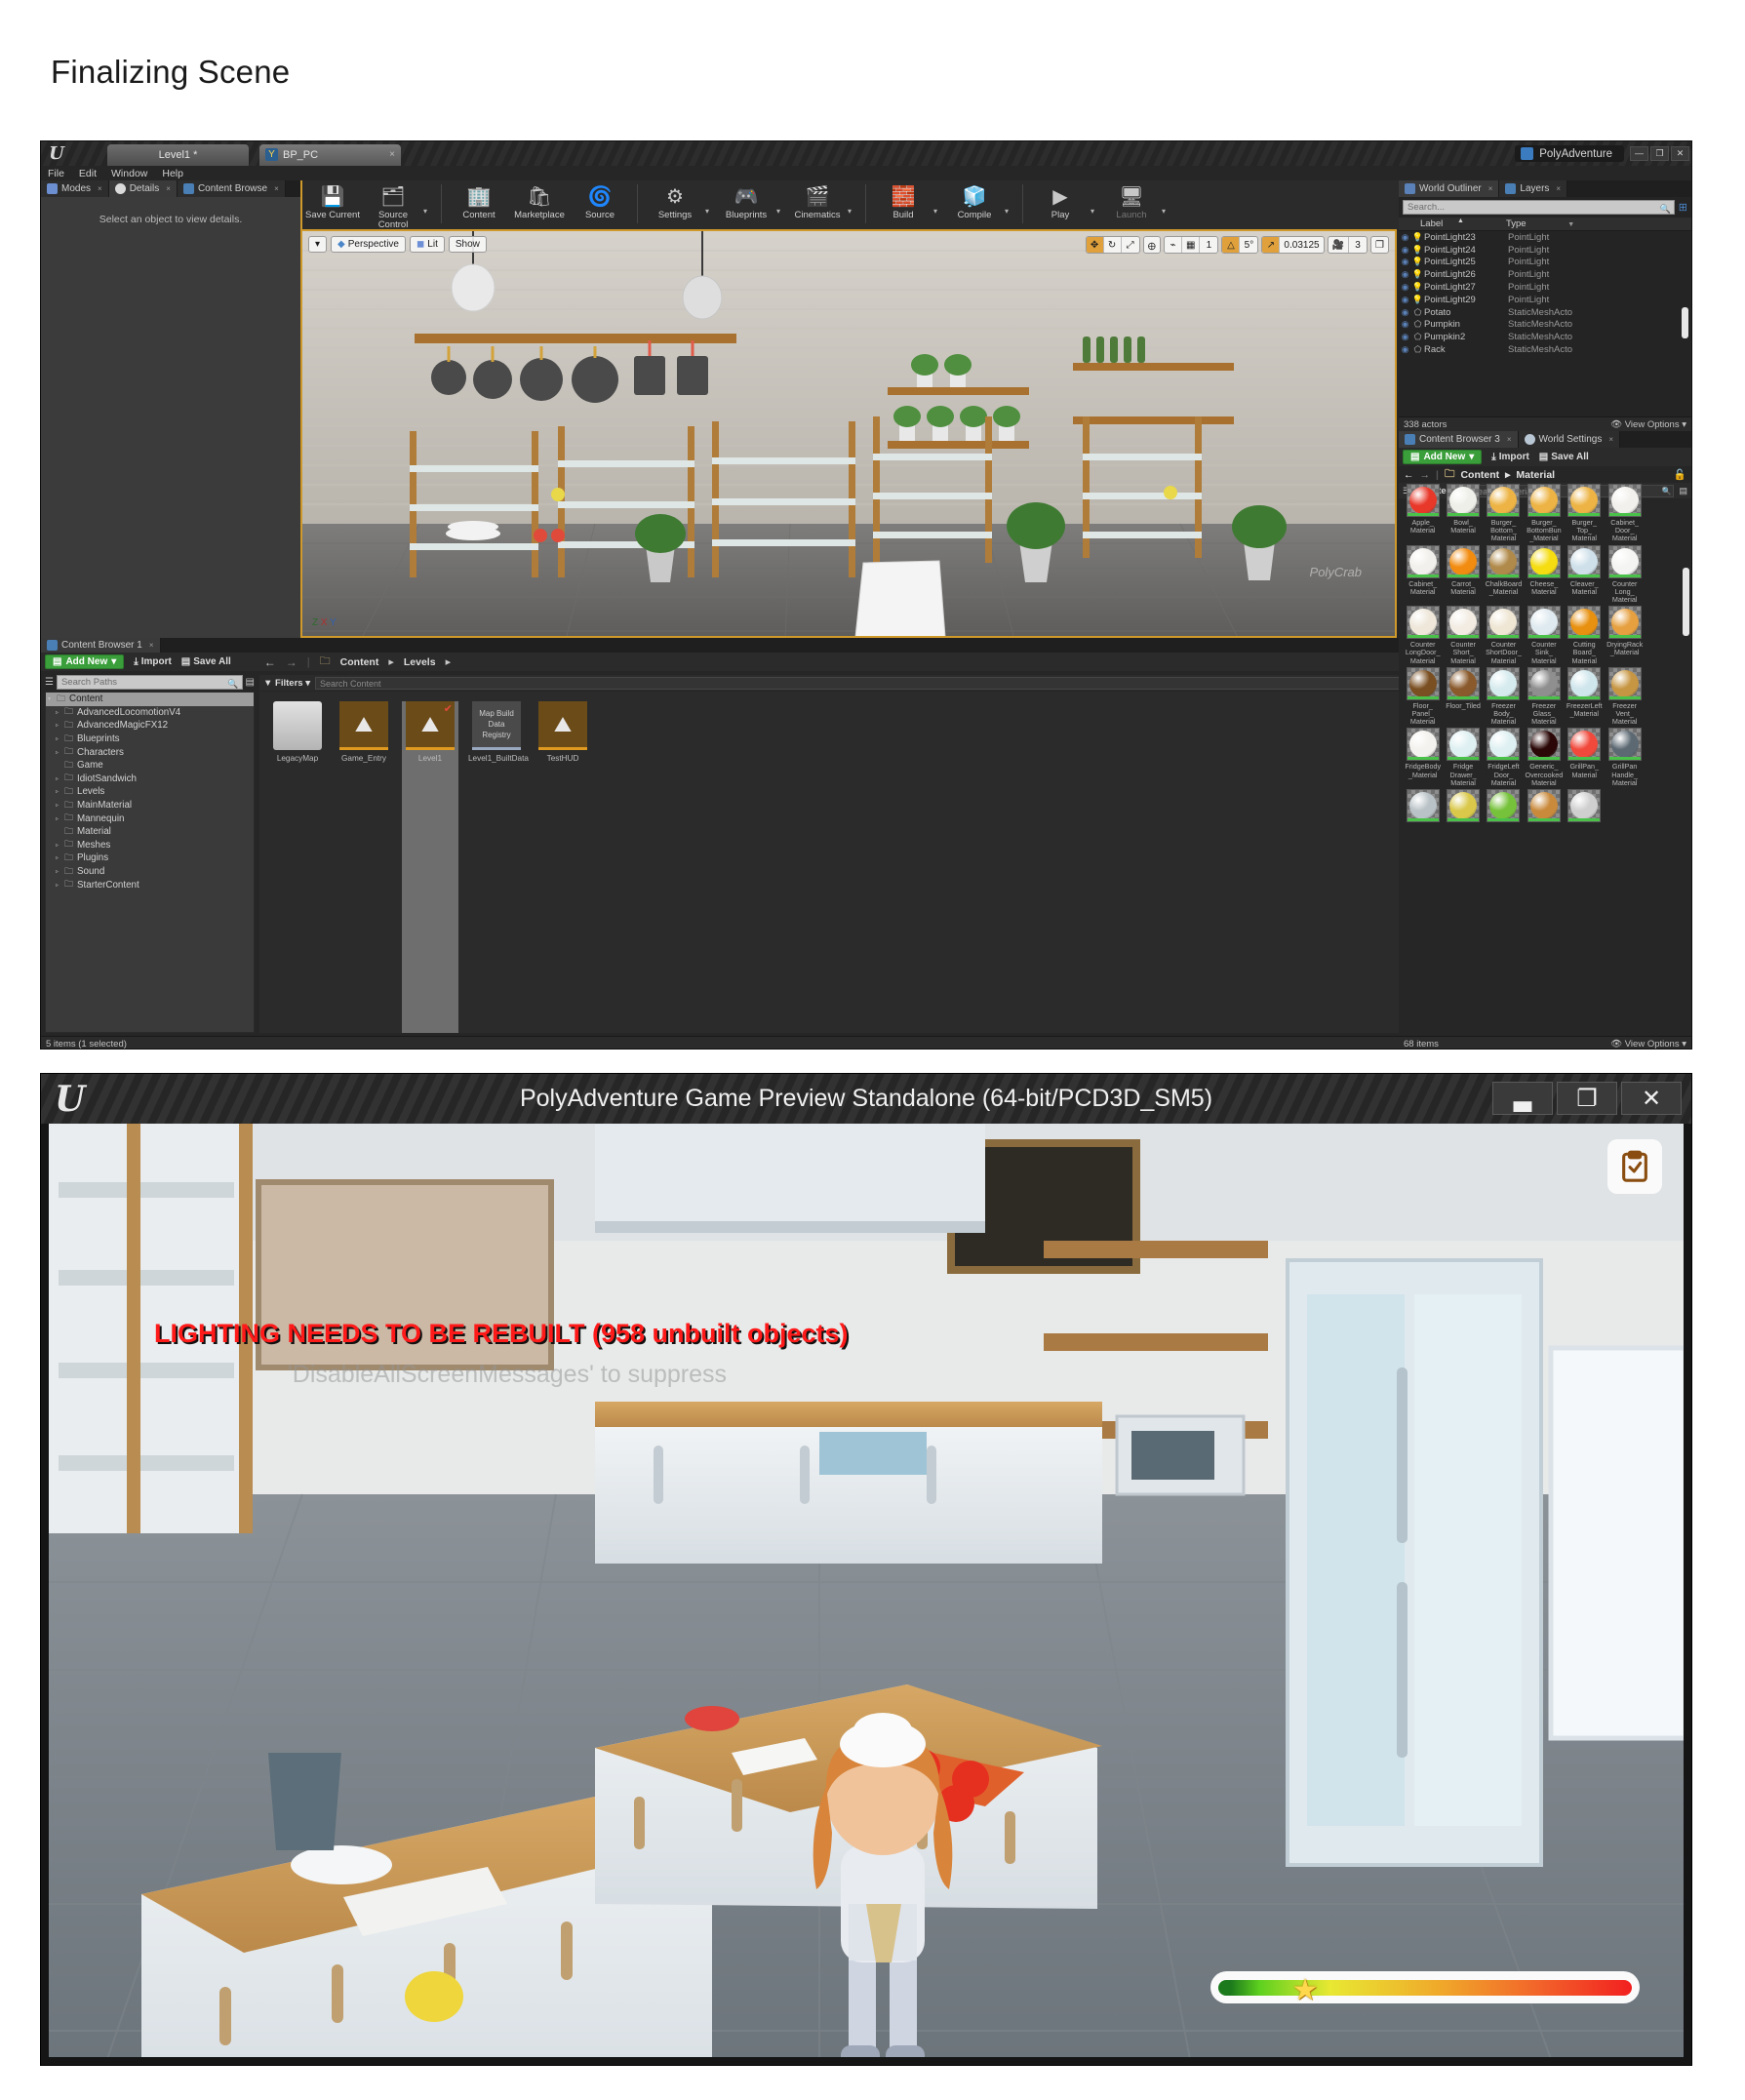 The width and height of the screenshot is (1745, 2100). I want to click on outliner-row: ◉ ⬠ Pumpkin StaticMeshActo, so click(1545, 326).